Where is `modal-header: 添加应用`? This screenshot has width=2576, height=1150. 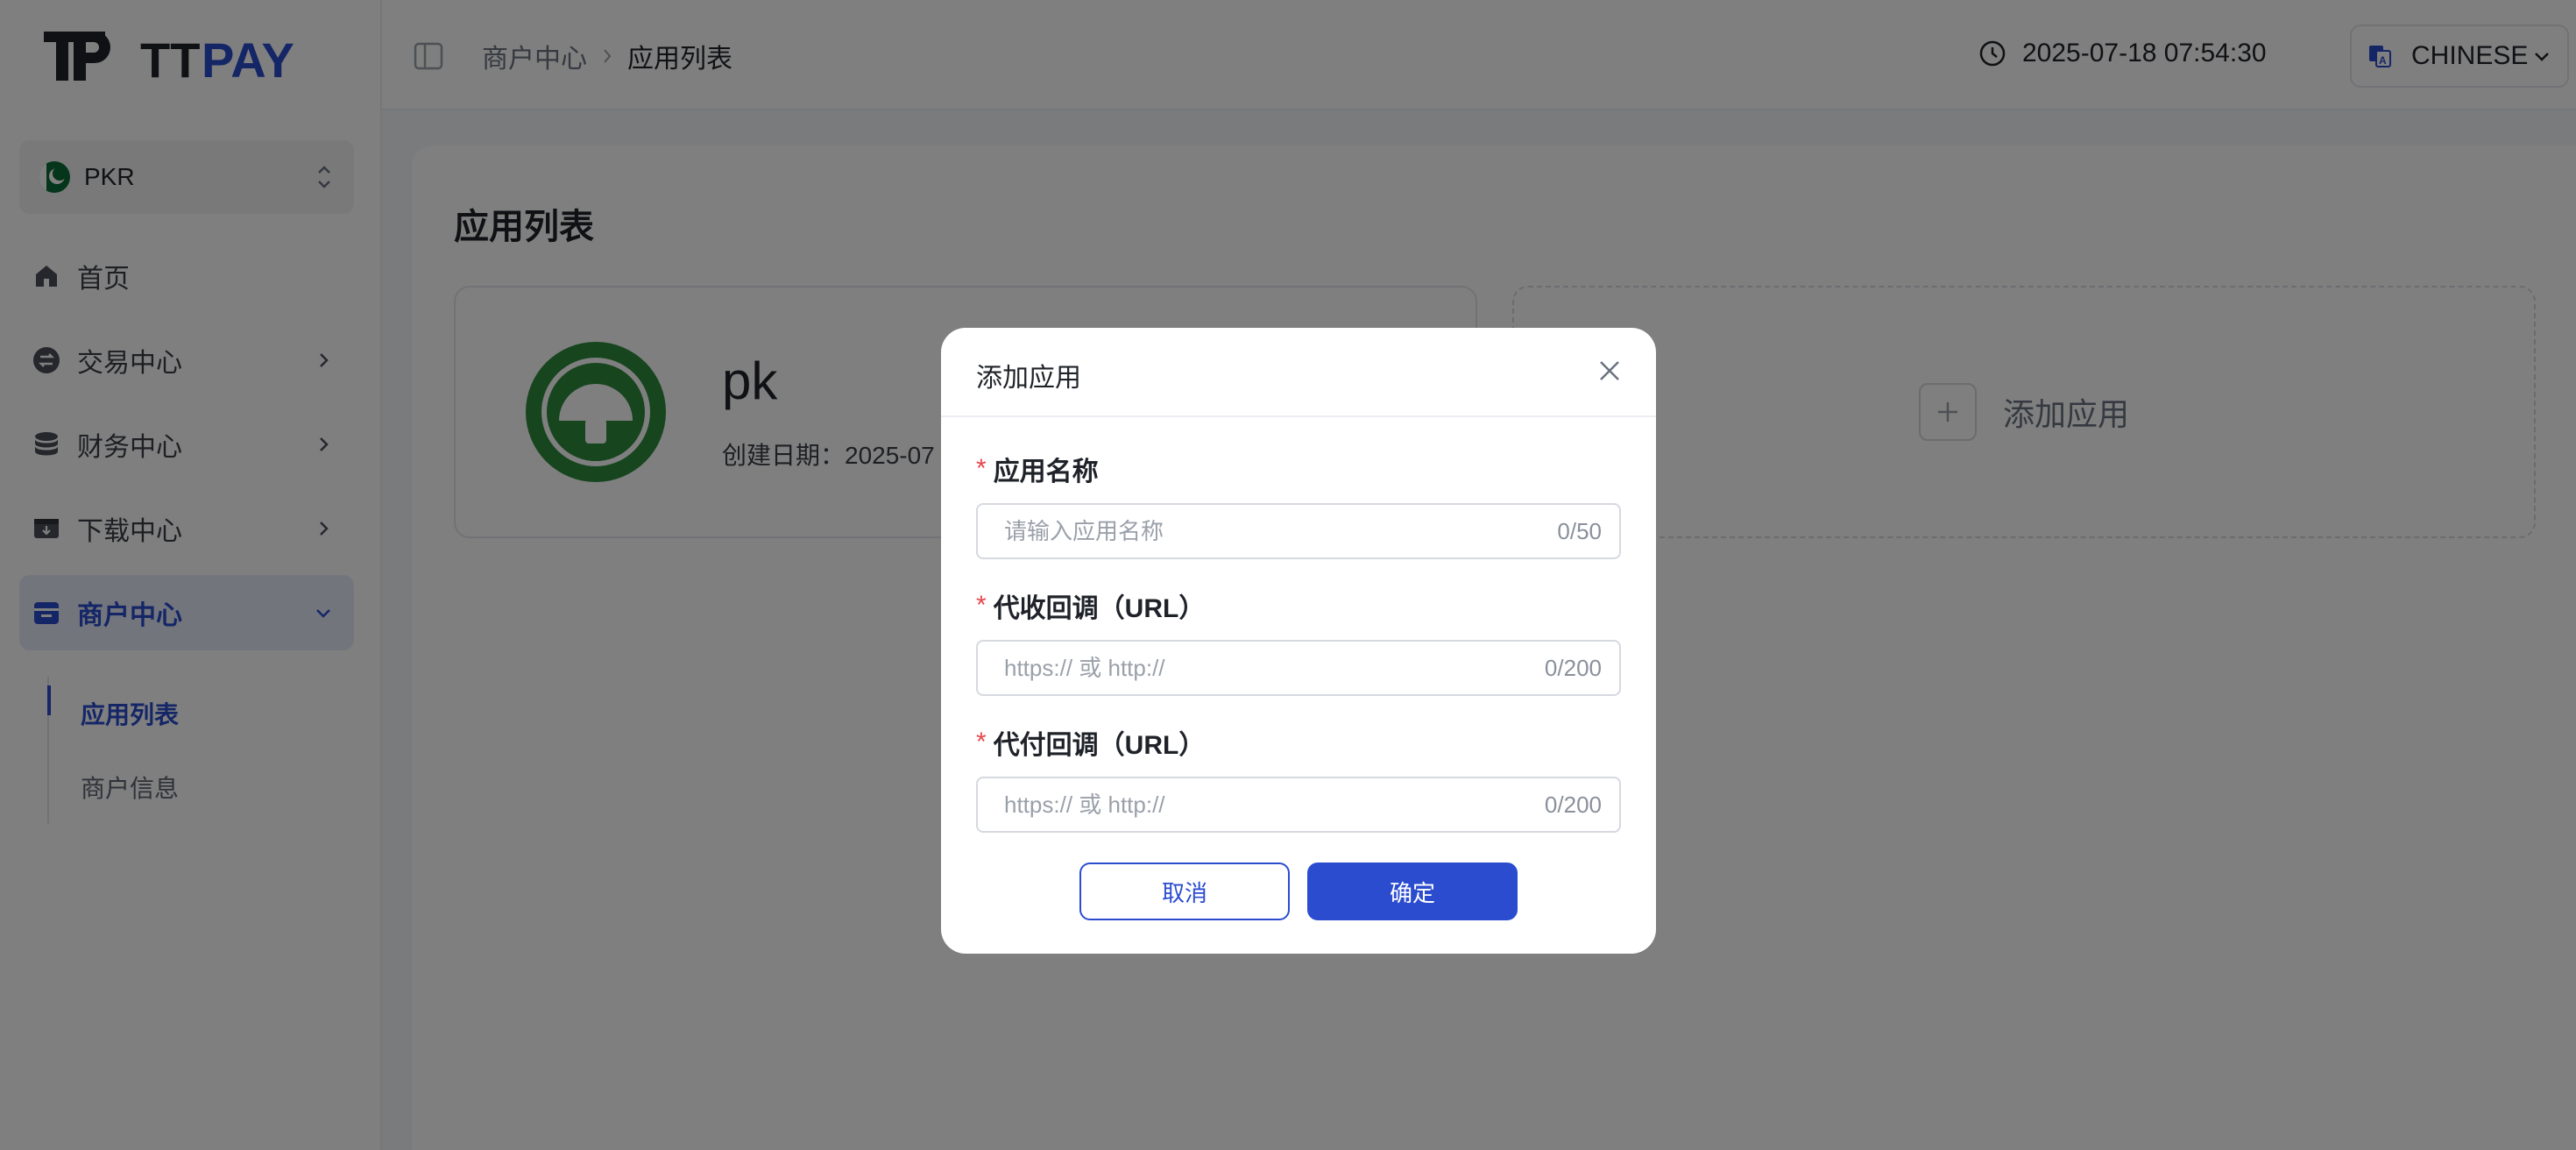
modal-header: 添加应用 is located at coordinates (1298, 372).